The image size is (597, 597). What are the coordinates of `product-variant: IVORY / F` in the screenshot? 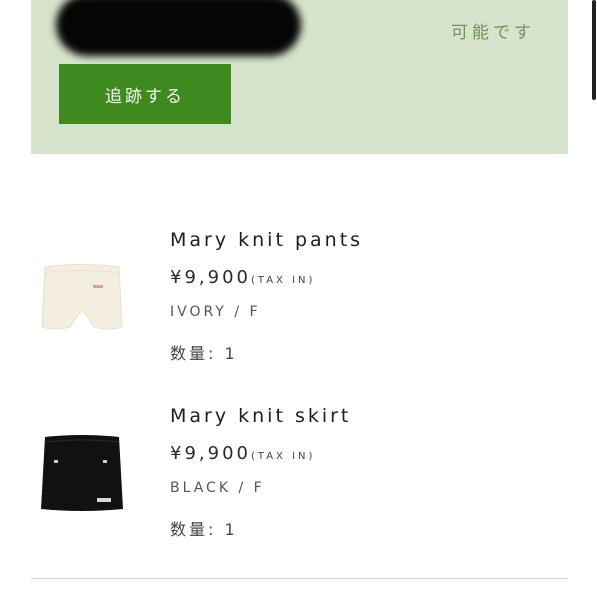 It's located at (215, 312).